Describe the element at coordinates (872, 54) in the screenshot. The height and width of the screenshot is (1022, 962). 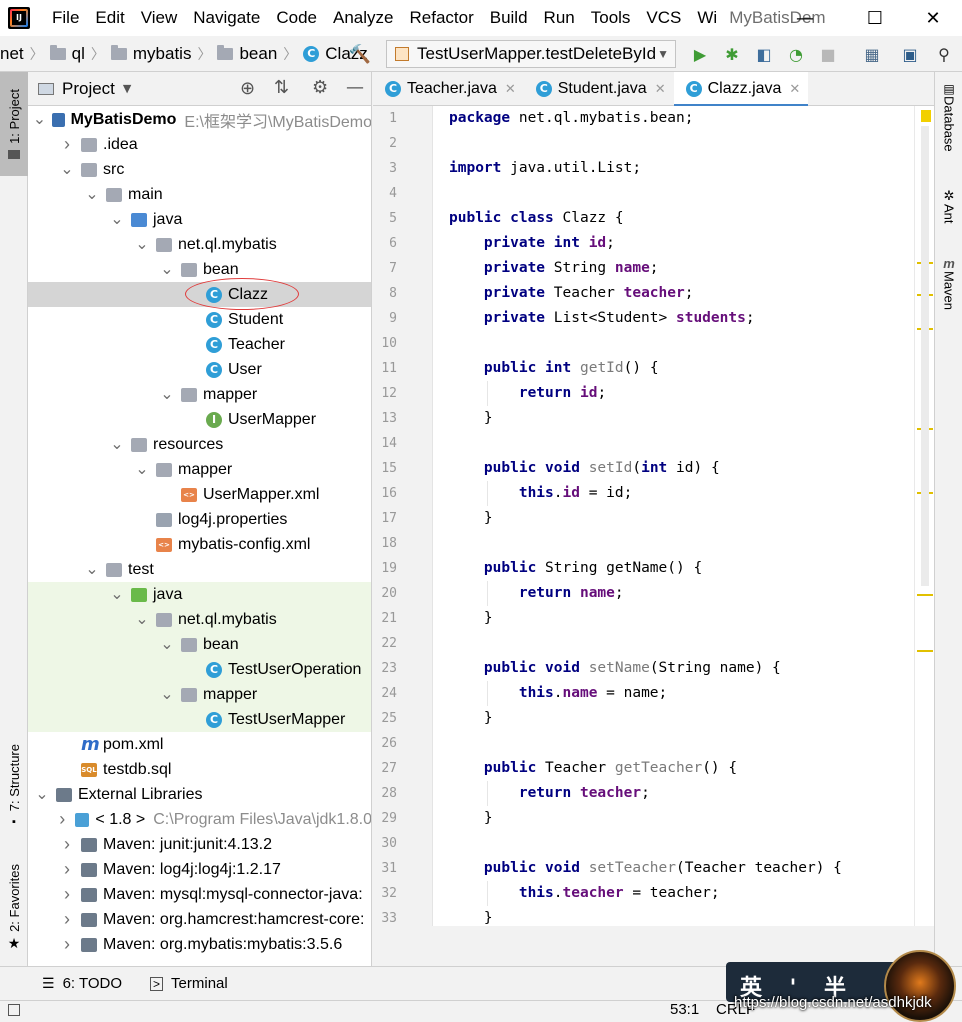
I see `project-structure-icon: ▦` at that location.